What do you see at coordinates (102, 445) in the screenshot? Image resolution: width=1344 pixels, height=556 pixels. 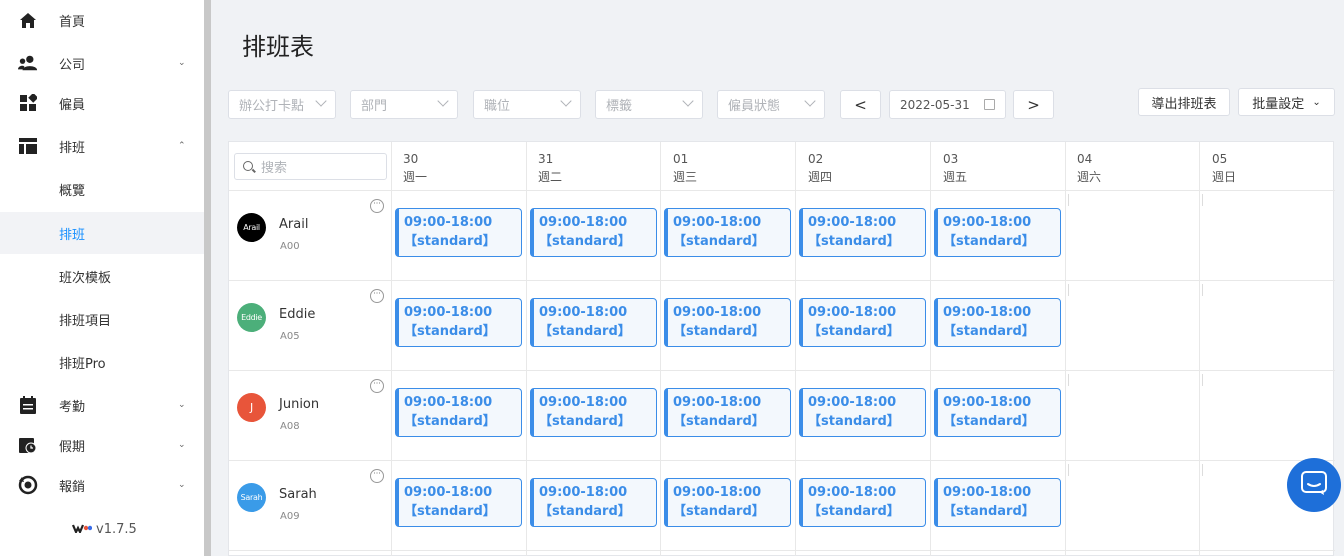 I see `sidebar-item-leave: 假期 ⌄` at bounding box center [102, 445].